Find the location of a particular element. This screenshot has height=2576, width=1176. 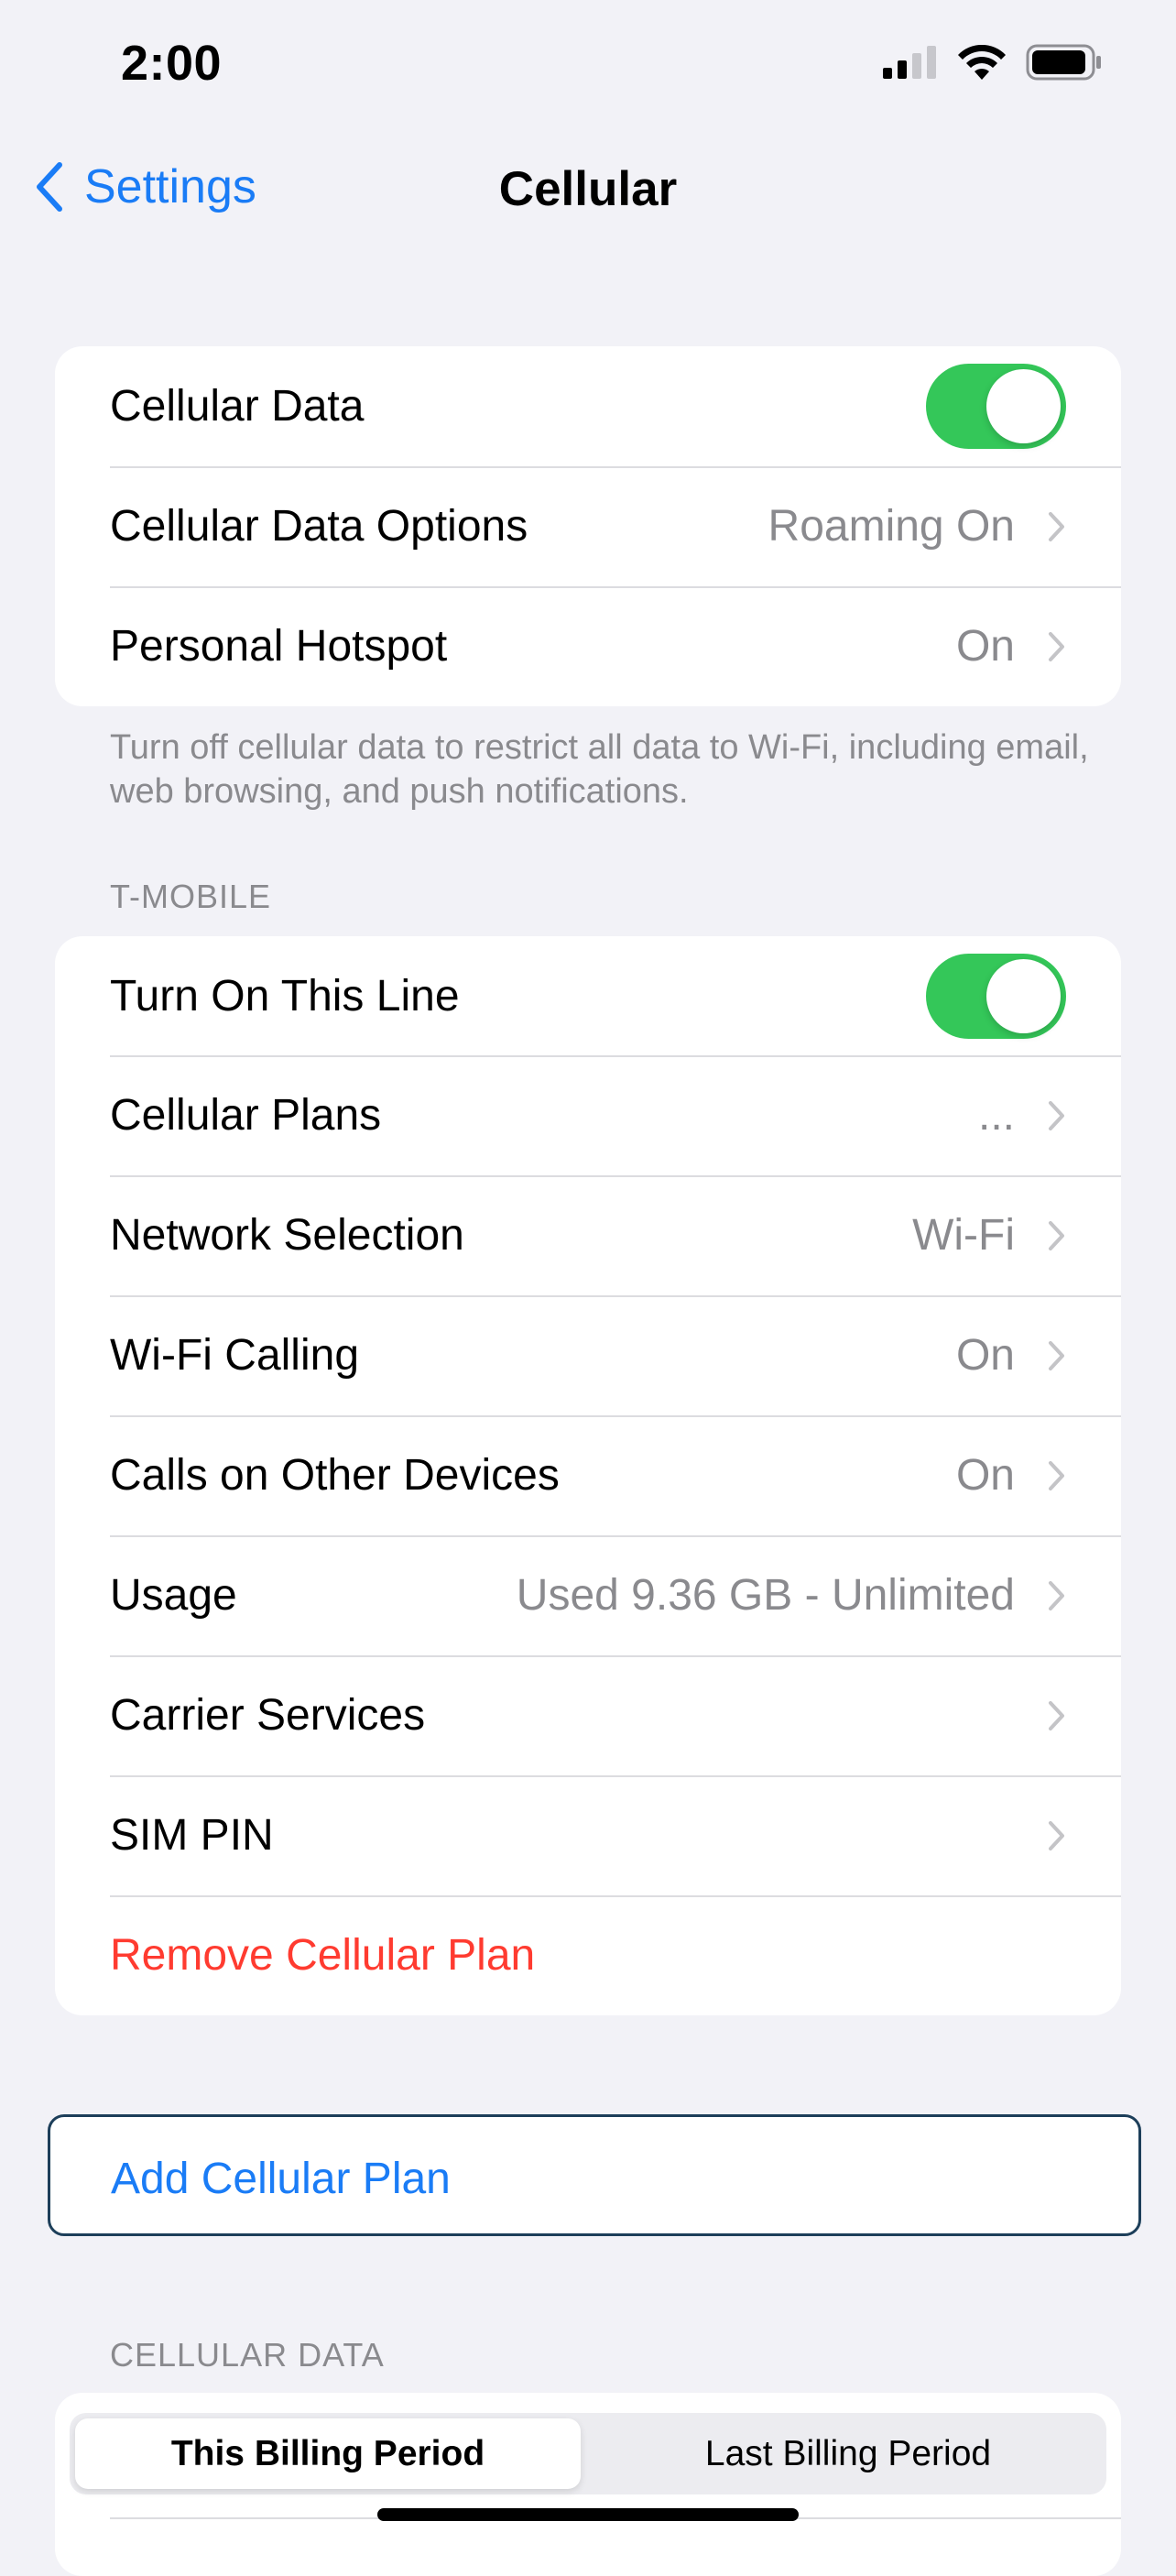

row-label: Network Selection is located at coordinates (287, 1236).